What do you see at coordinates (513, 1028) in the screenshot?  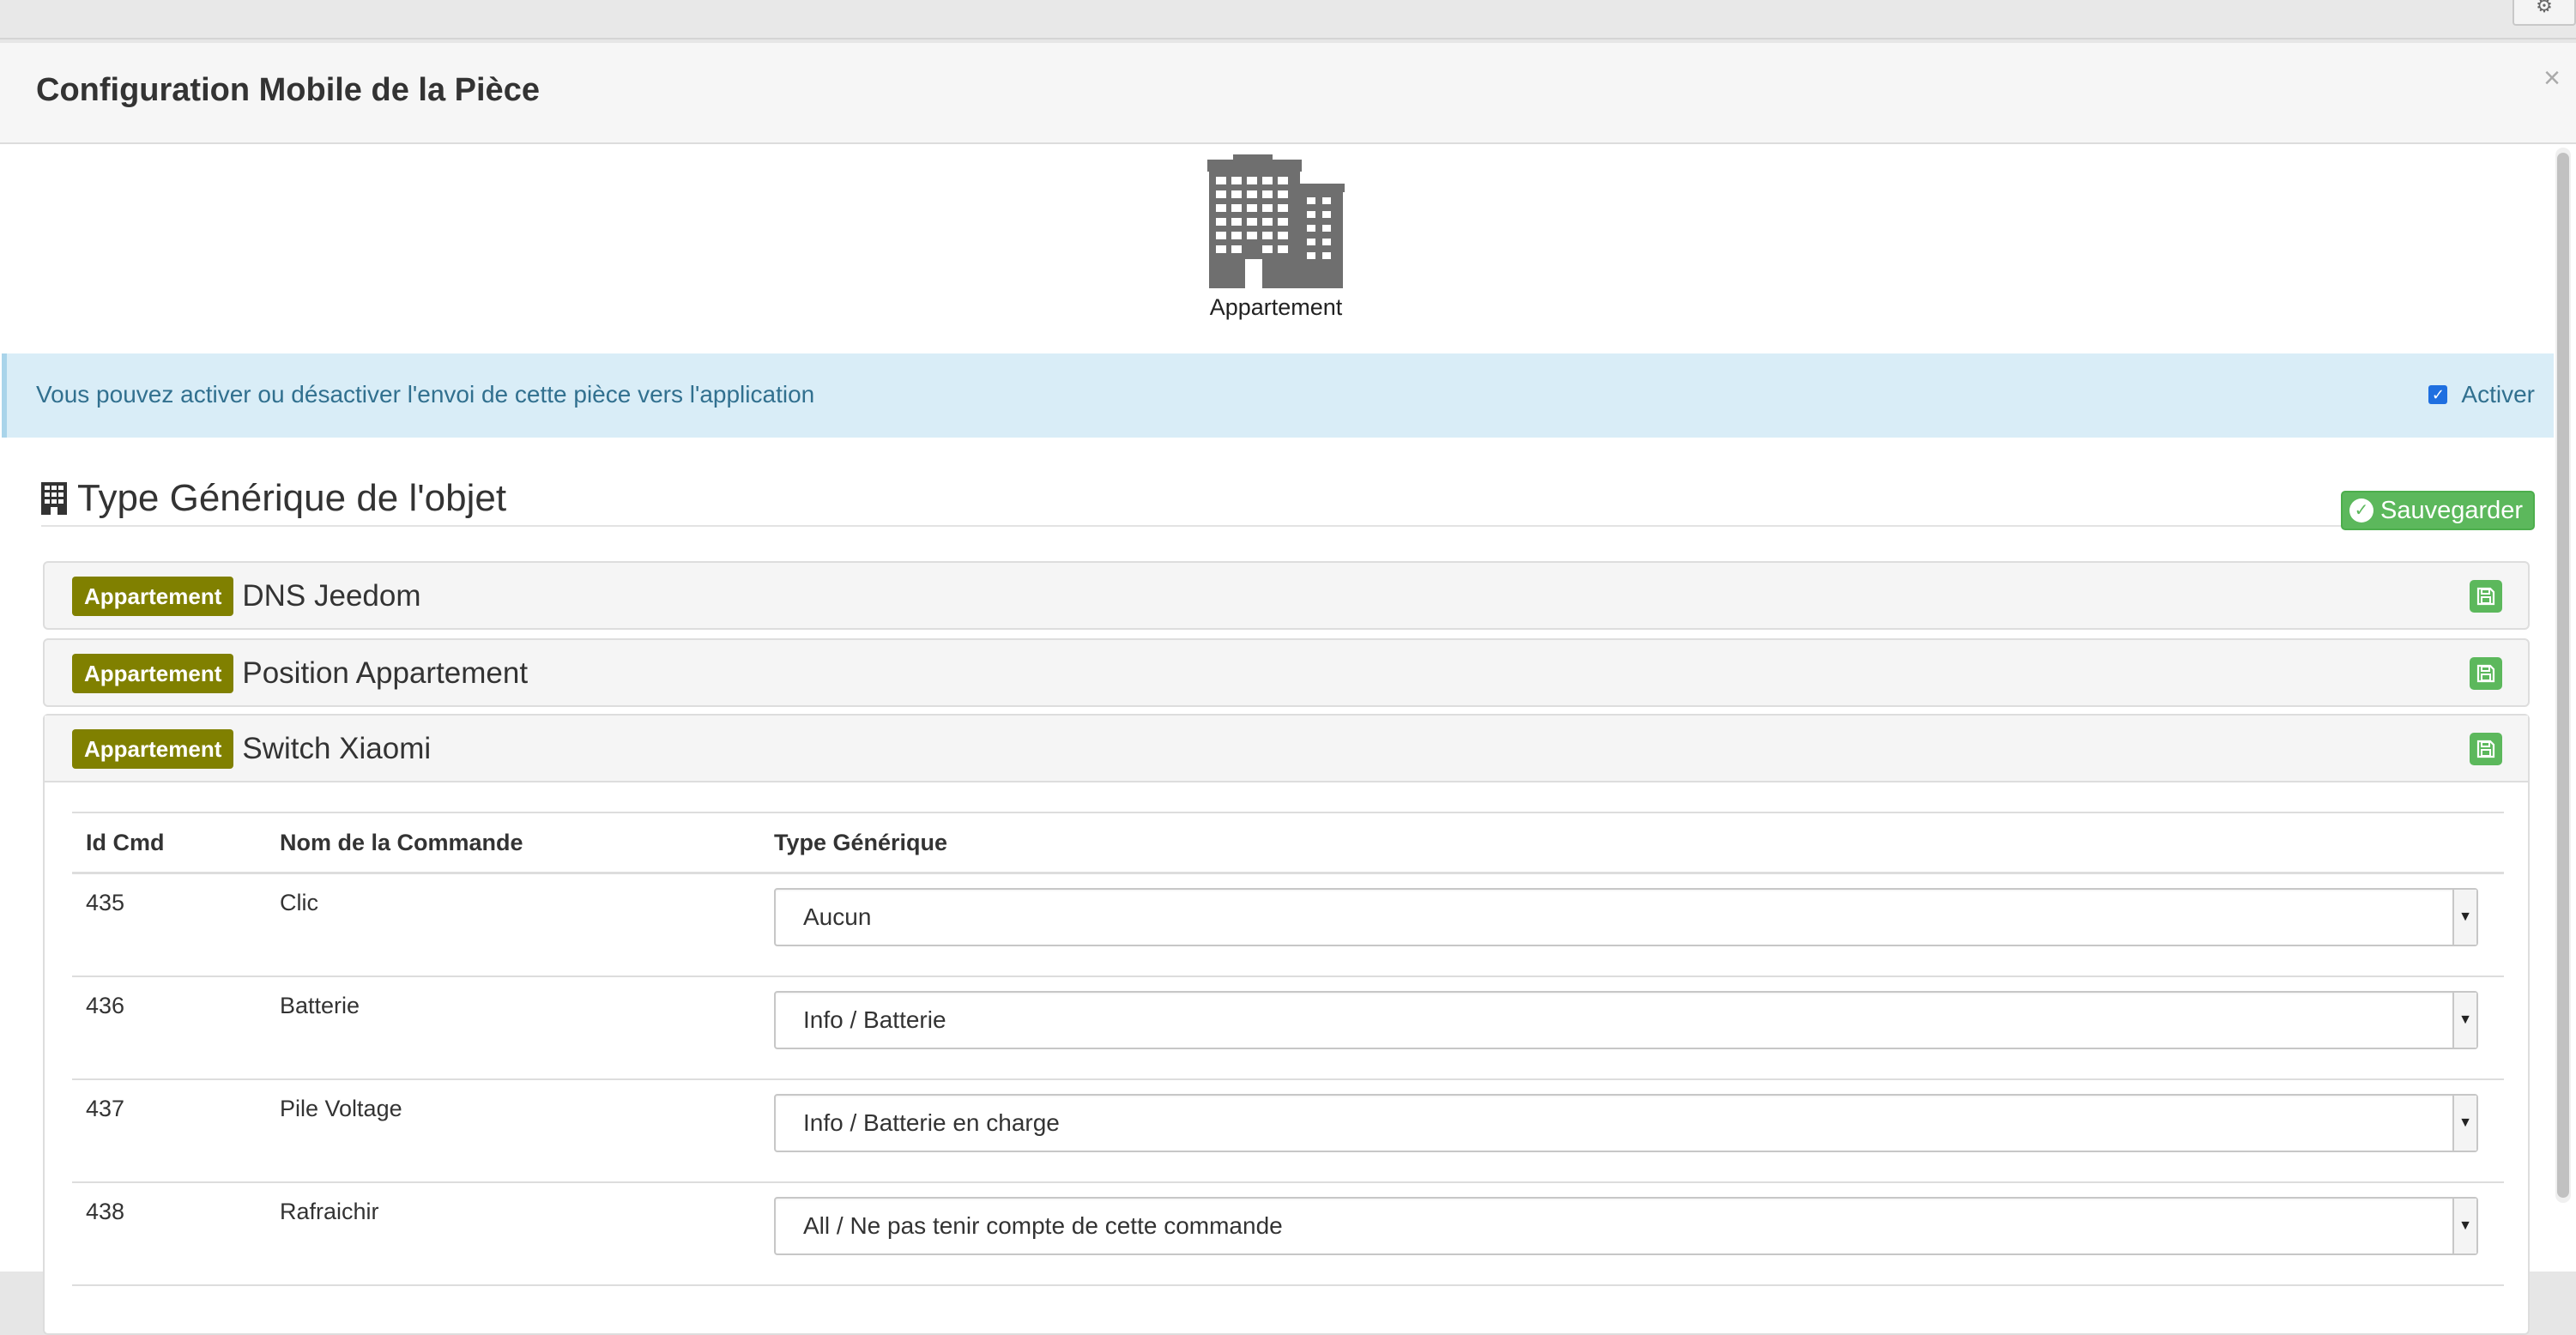 I see `cmd-name: Batterie` at bounding box center [513, 1028].